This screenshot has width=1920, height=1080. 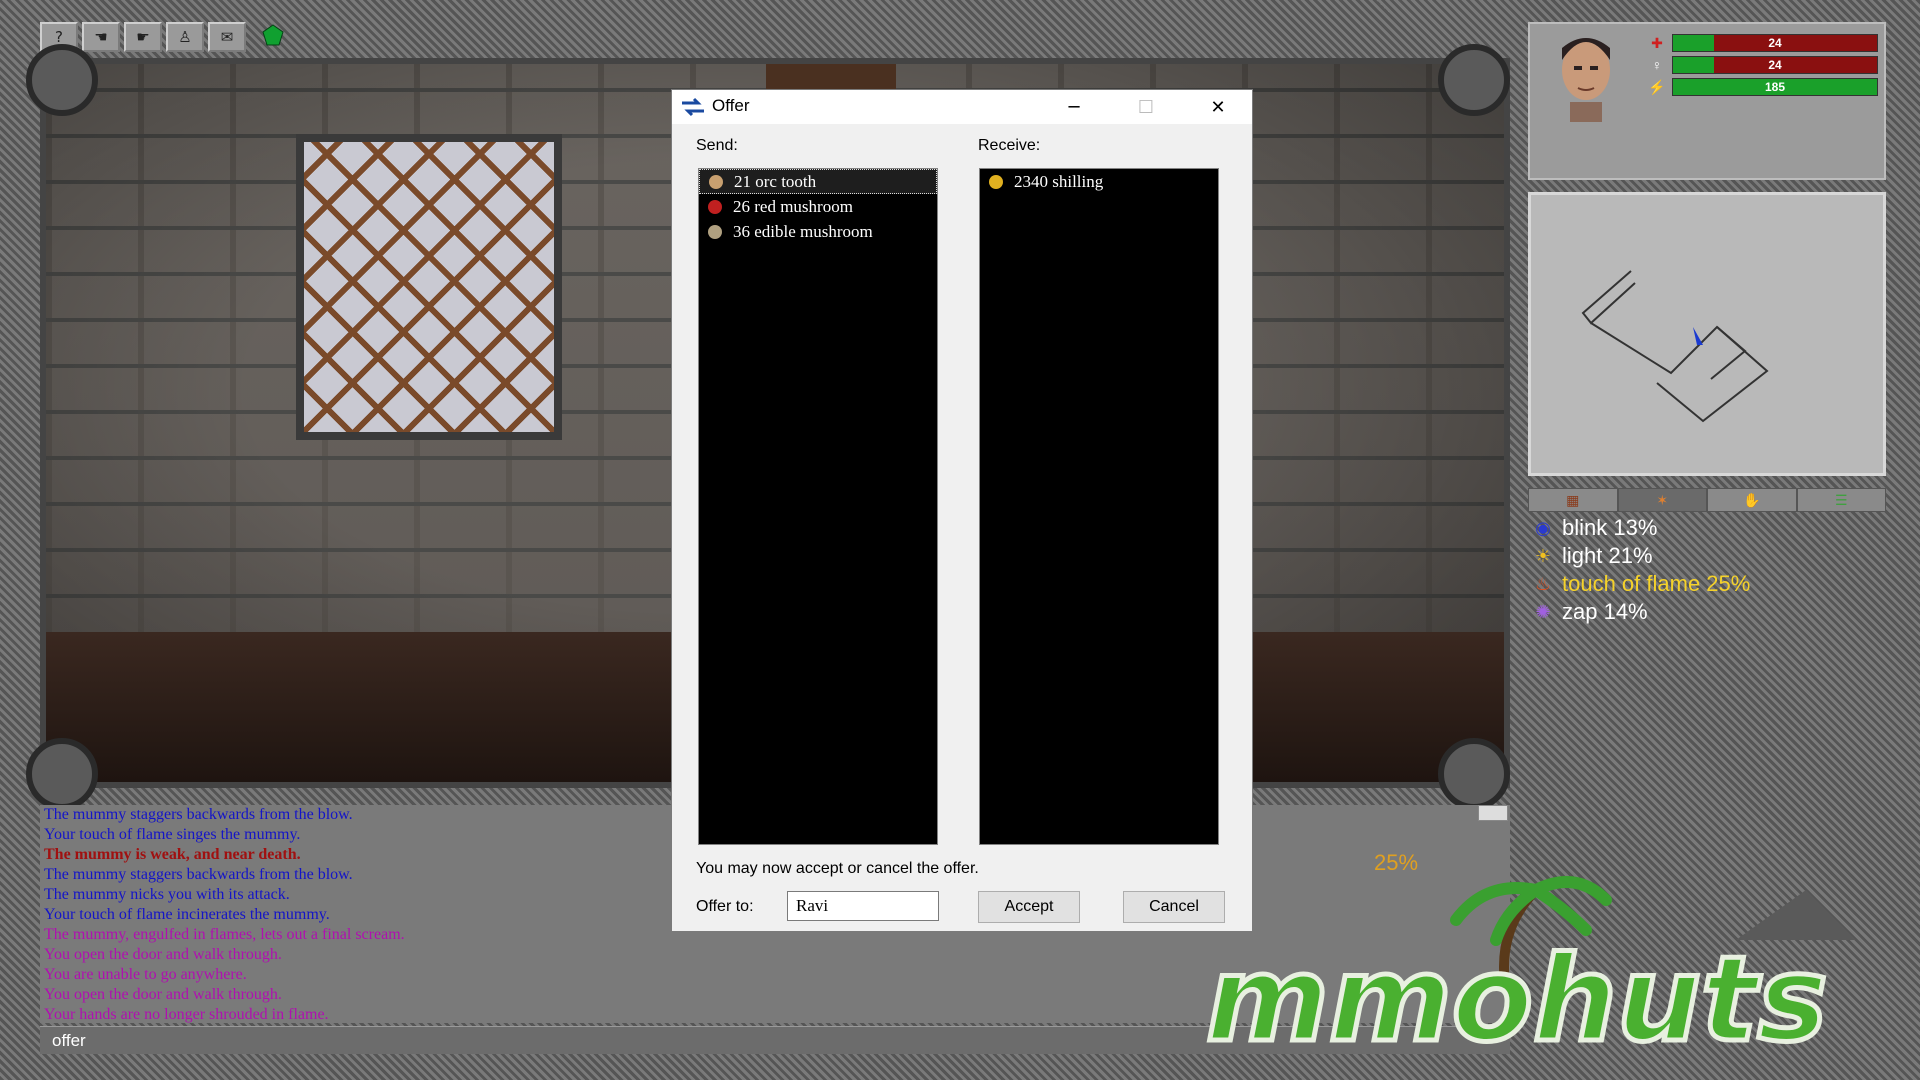 What do you see at coordinates (1543, 611) in the screenshot?
I see `lightning-icon: ✺` at bounding box center [1543, 611].